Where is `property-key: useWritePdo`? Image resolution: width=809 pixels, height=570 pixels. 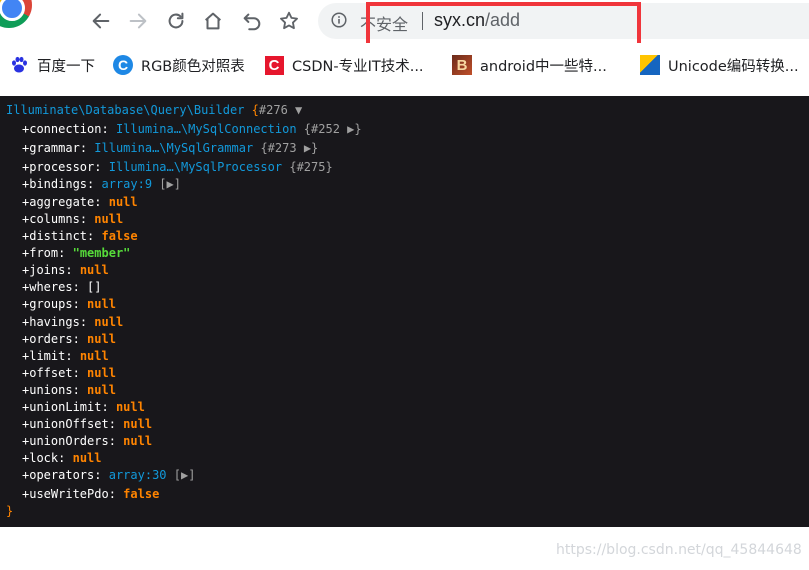 property-key: useWritePdo is located at coordinates (69, 494).